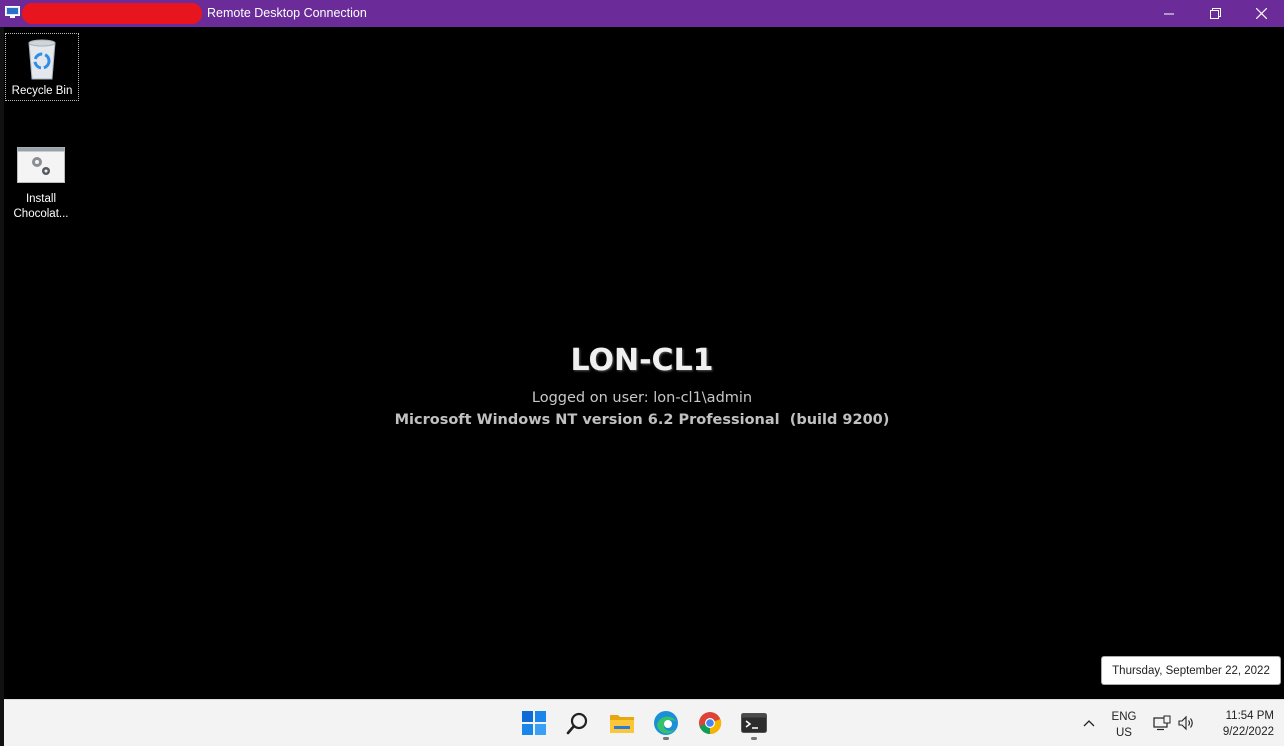 This screenshot has height=746, width=1284. Describe the element at coordinates (112, 13) in the screenshot. I see `redaction-mark` at that location.